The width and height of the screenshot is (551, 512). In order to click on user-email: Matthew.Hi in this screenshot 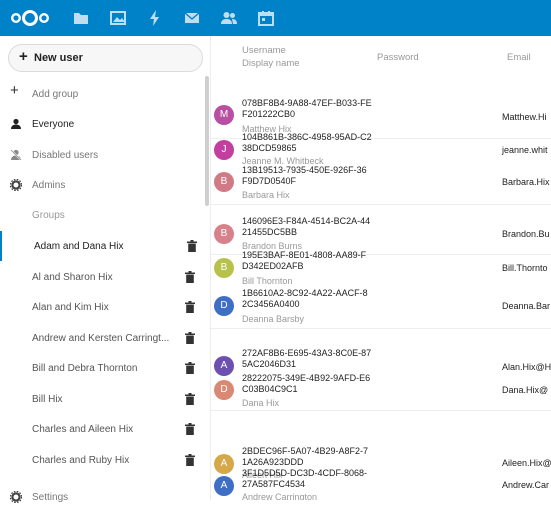, I will do `click(524, 117)`.